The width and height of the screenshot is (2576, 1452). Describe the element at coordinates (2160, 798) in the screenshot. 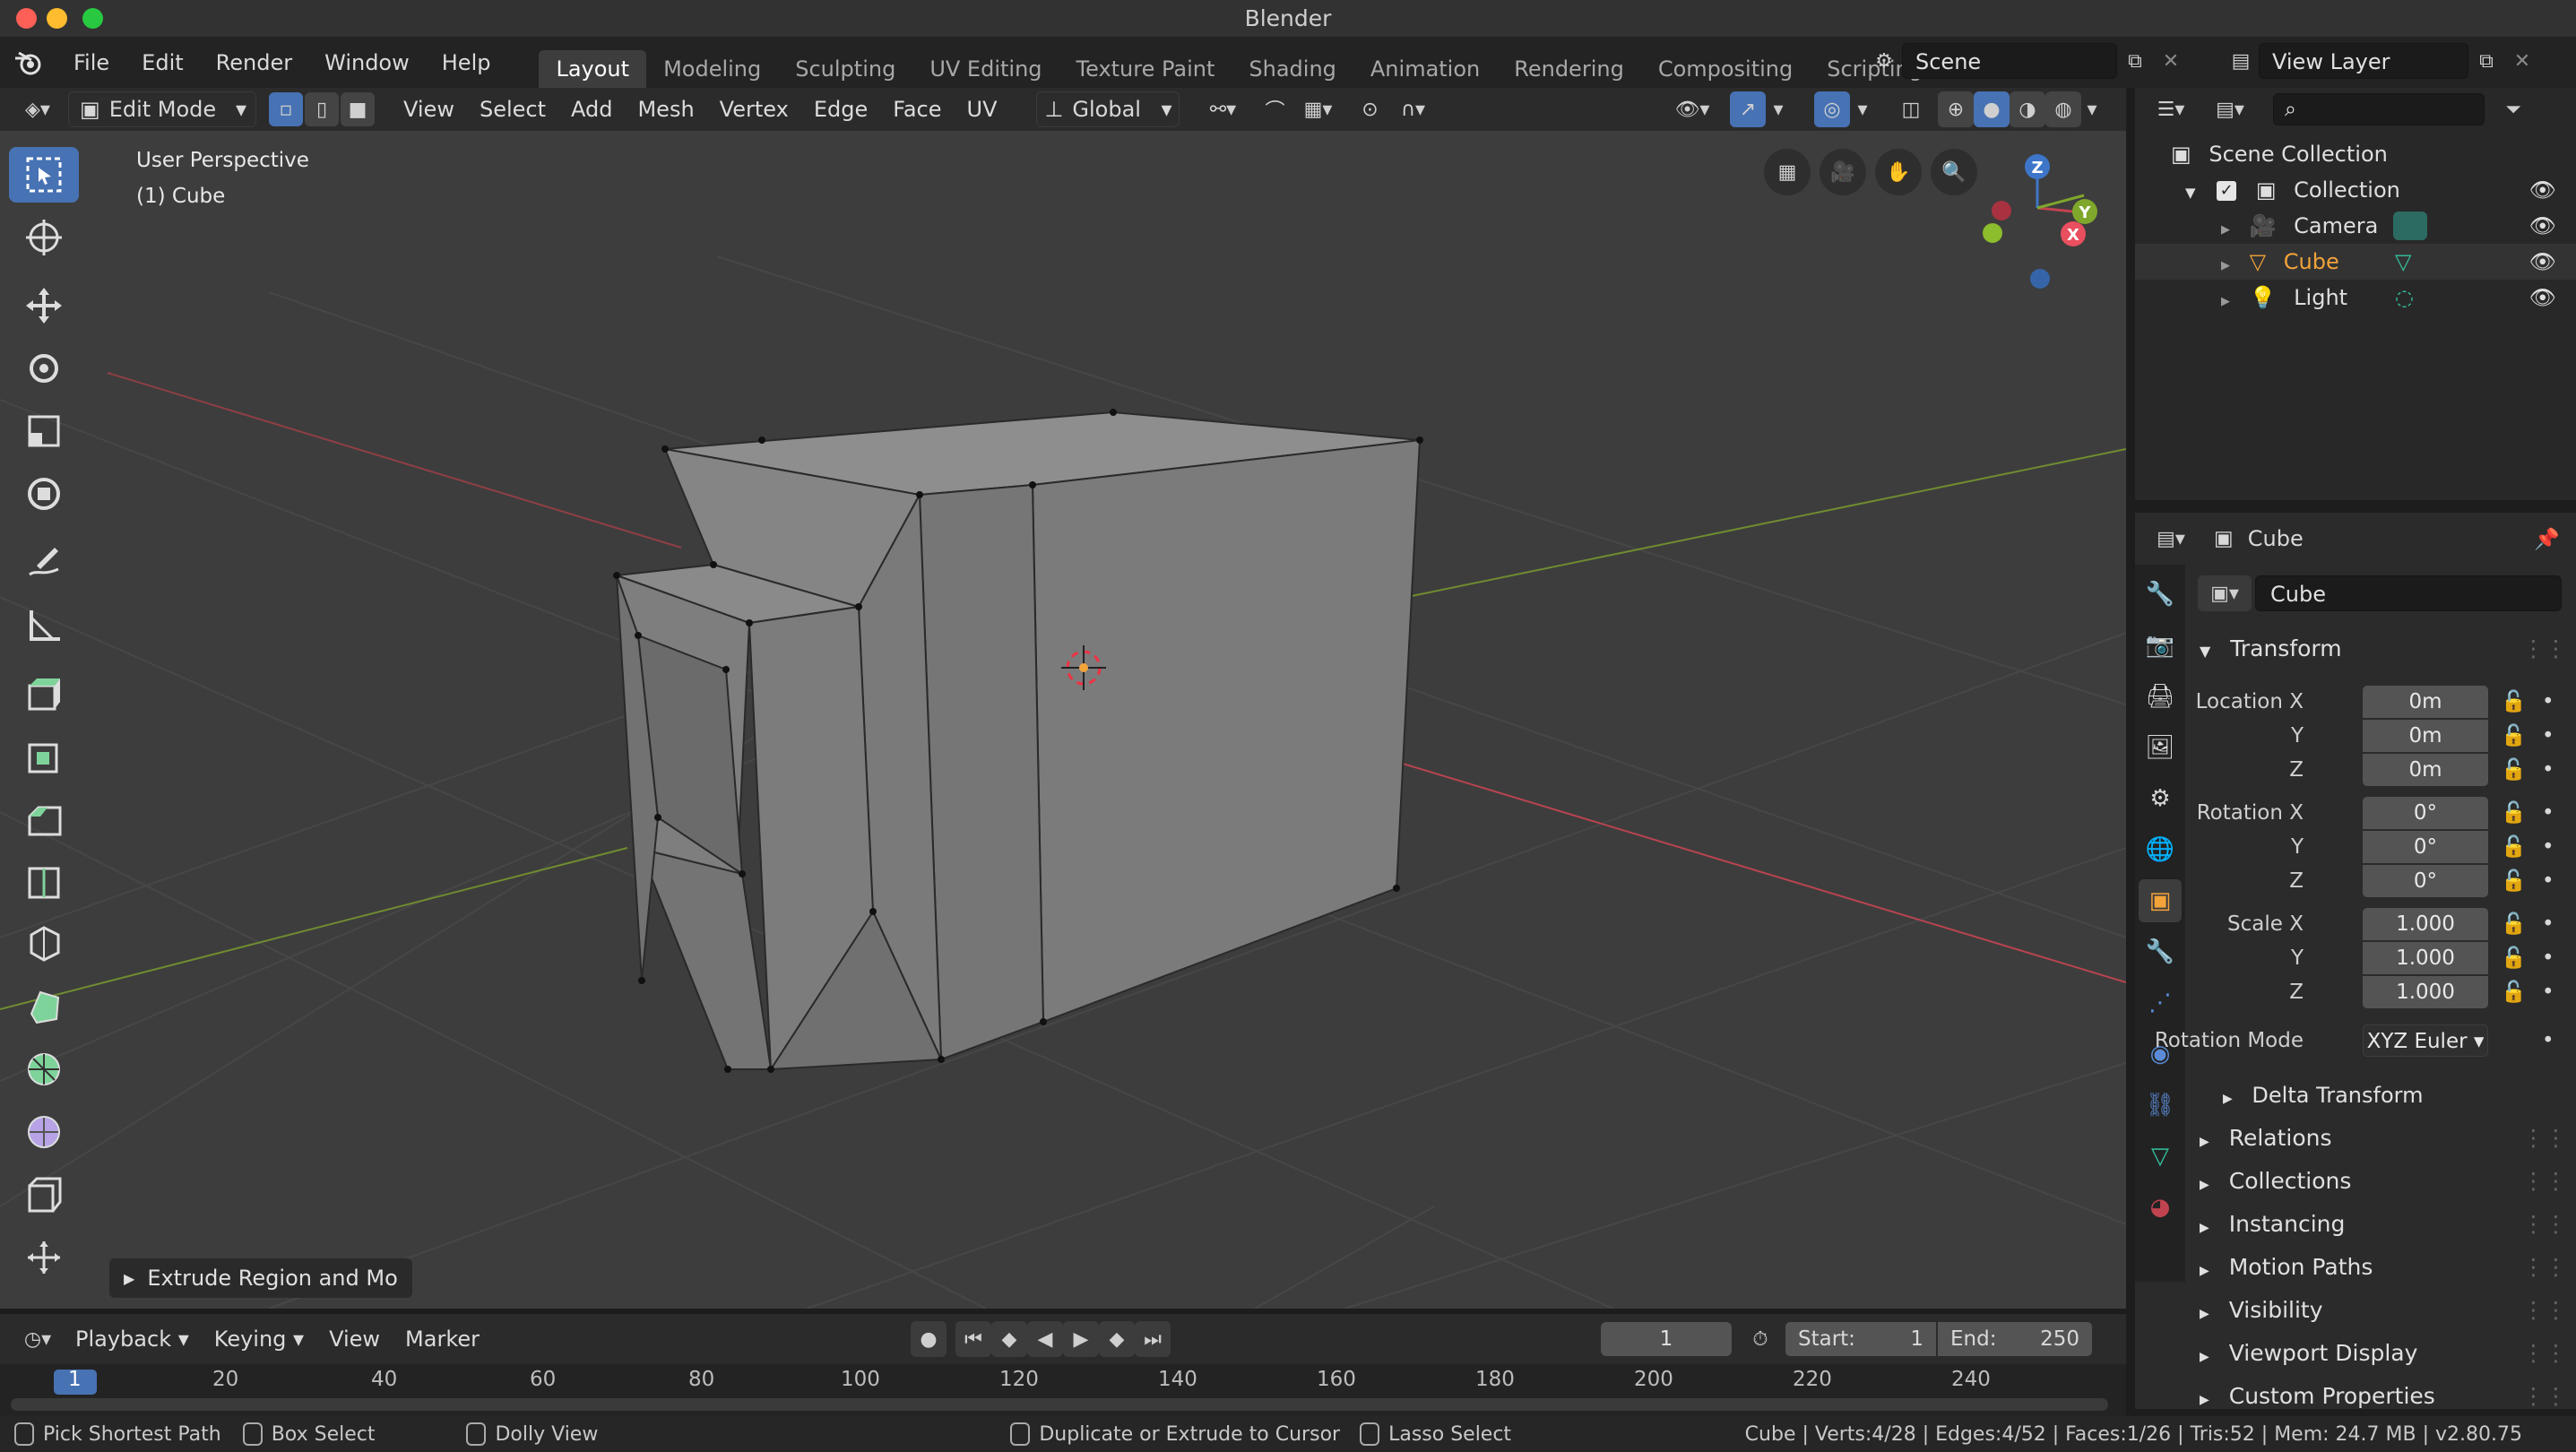

I see `scene-tab-icon: ⚙` at that location.